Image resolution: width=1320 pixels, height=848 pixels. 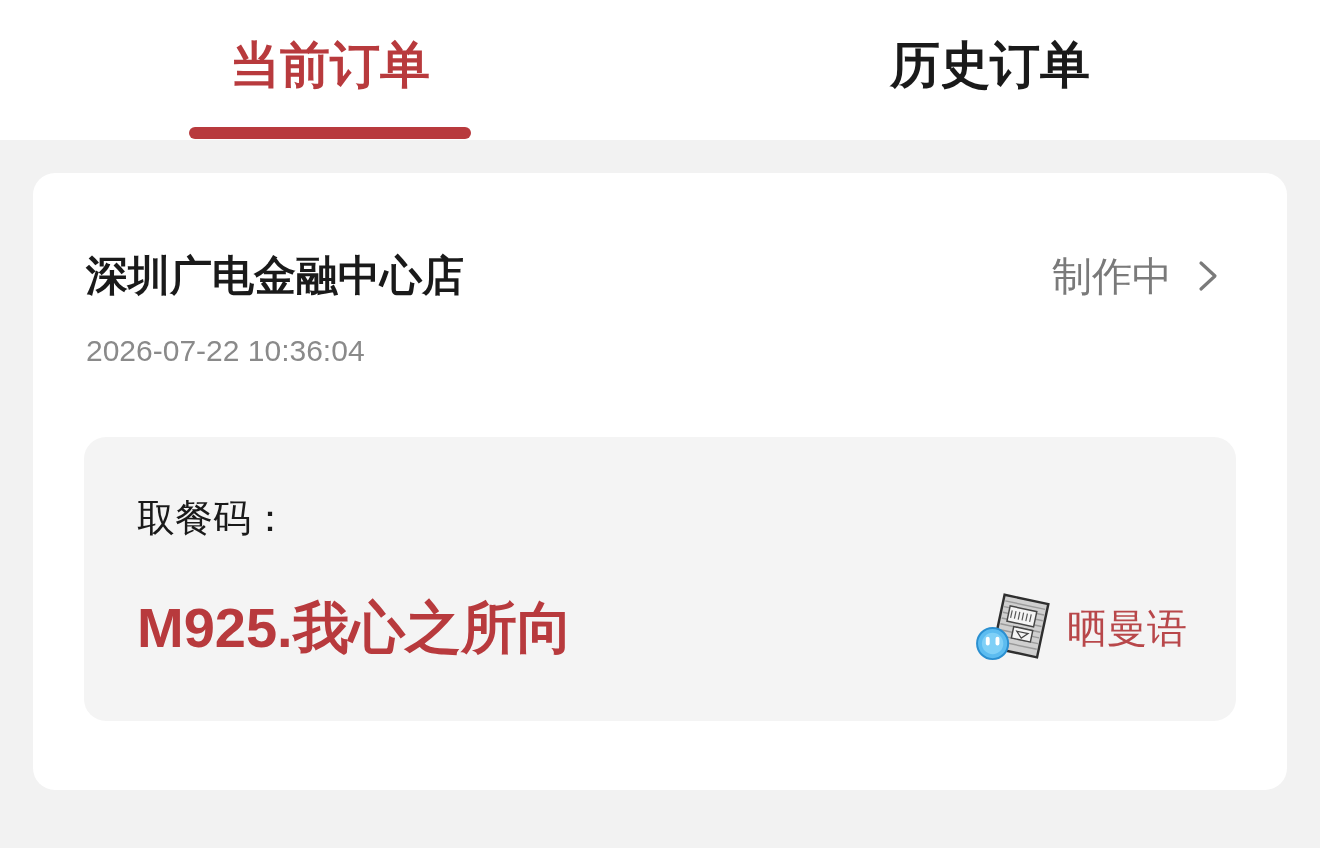 What do you see at coordinates (274, 276) in the screenshot?
I see `store-name: 深圳广电金融中心店` at bounding box center [274, 276].